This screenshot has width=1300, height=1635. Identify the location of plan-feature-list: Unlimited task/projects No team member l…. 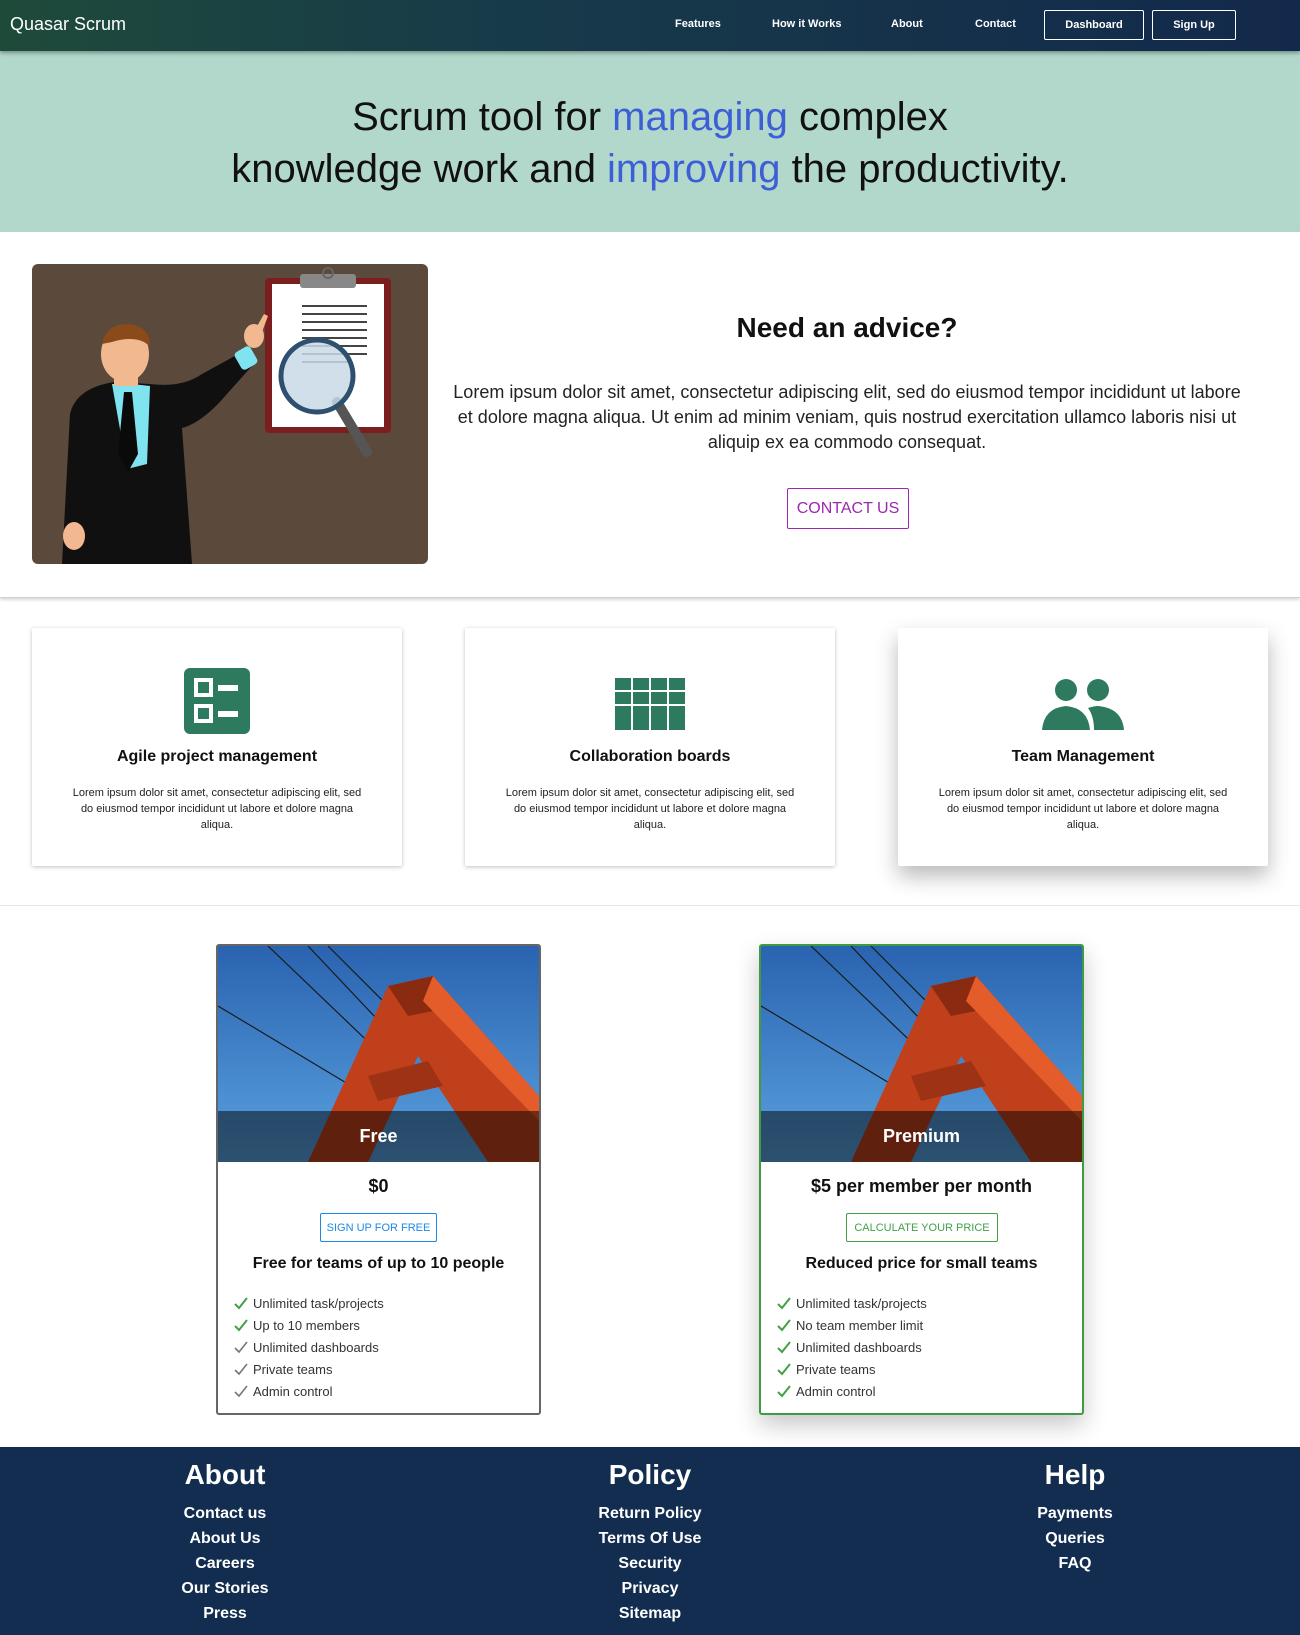
(851, 1347).